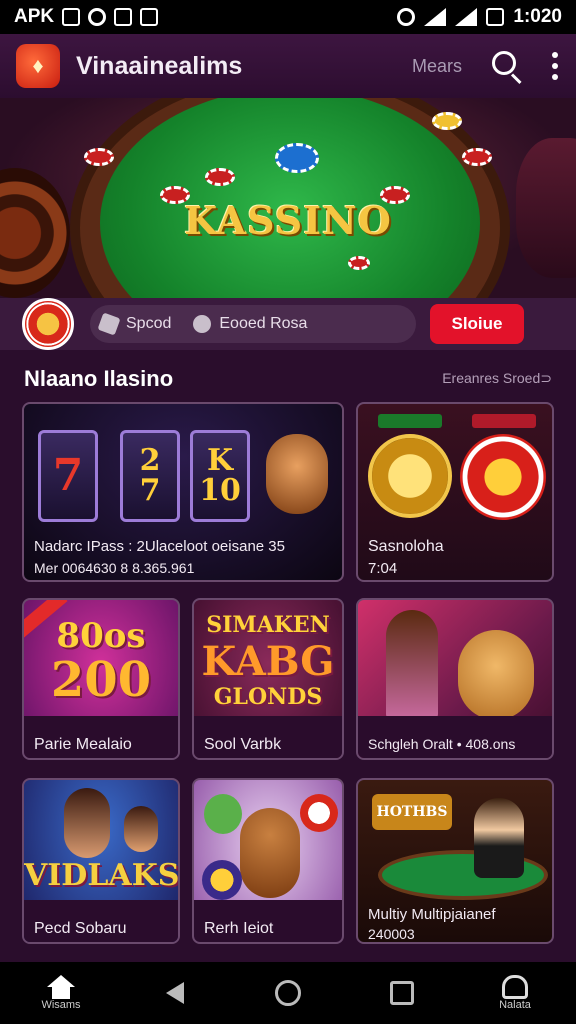 The image size is (576, 1024). What do you see at coordinates (68, 476) in the screenshot?
I see `reel-cherry: 7` at bounding box center [68, 476].